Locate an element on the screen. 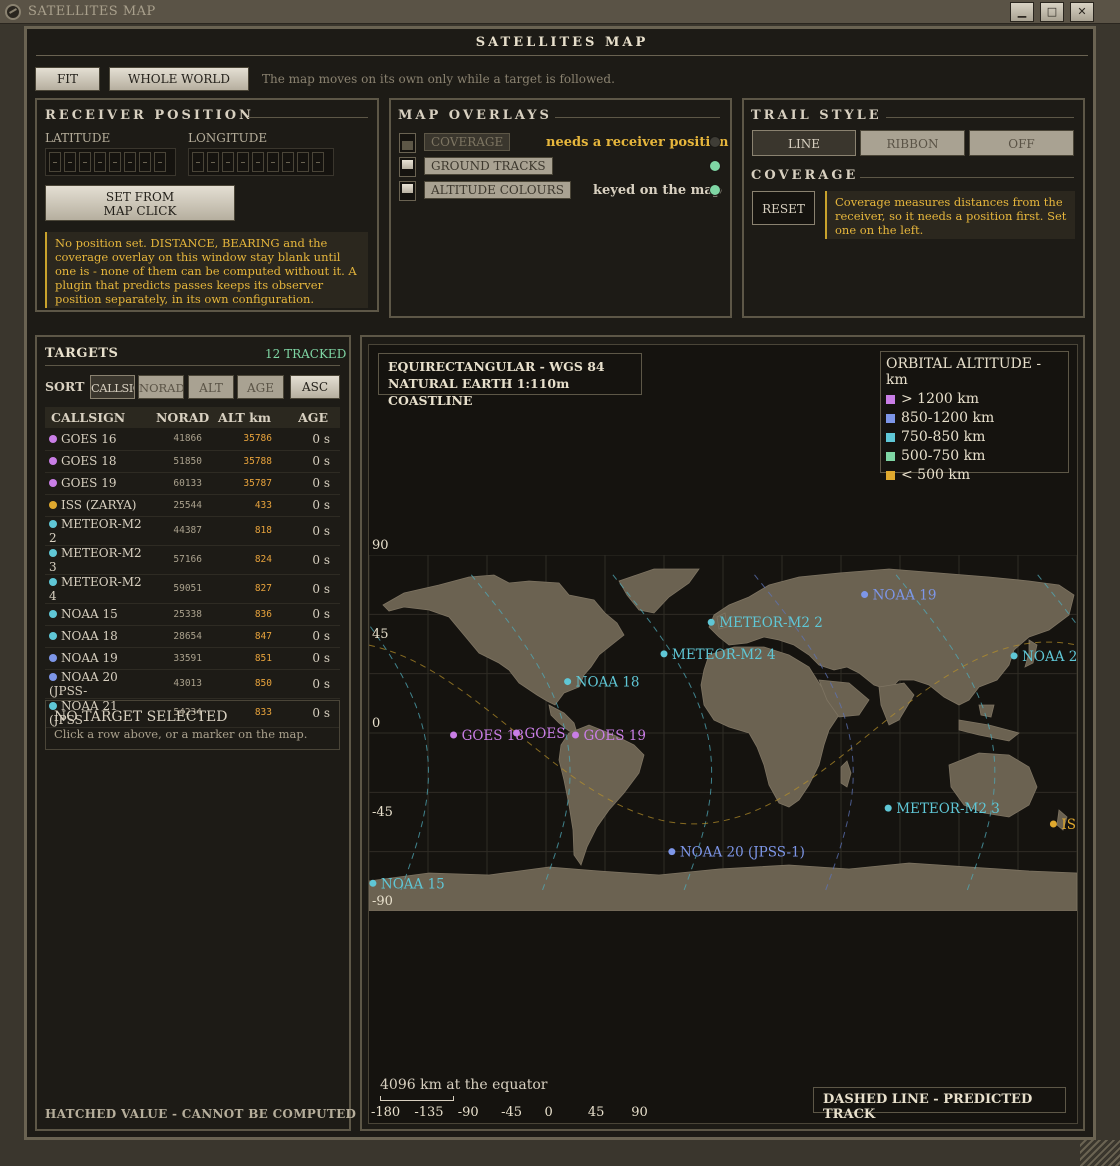 The height and width of the screenshot is (1166, 1120). col-age-header: AGE is located at coordinates (311, 417).